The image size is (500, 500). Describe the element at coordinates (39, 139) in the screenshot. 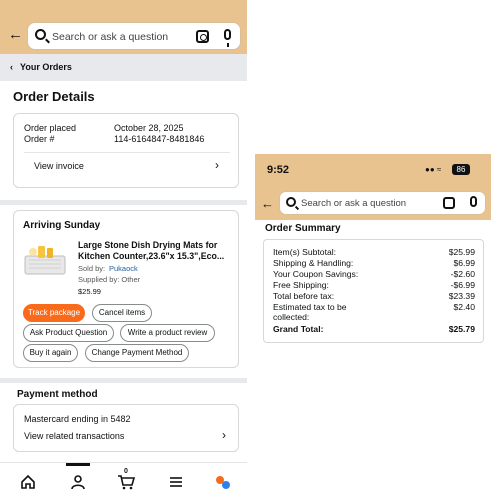

I see `order-number-label: Order #` at that location.